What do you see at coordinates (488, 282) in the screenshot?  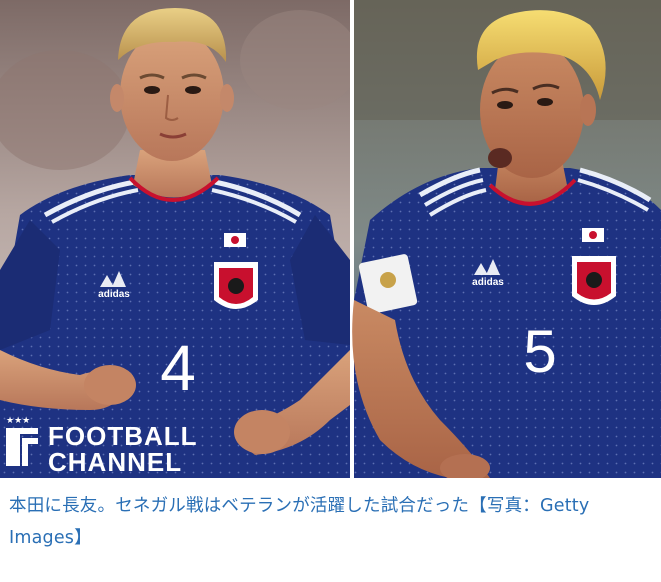 I see `right-sponsor-text: adidas` at bounding box center [488, 282].